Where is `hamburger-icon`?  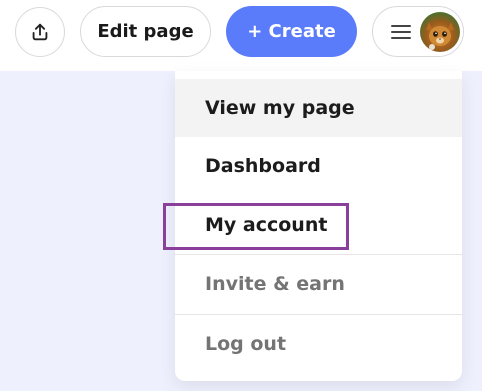
hamburger-icon is located at coordinates (401, 32).